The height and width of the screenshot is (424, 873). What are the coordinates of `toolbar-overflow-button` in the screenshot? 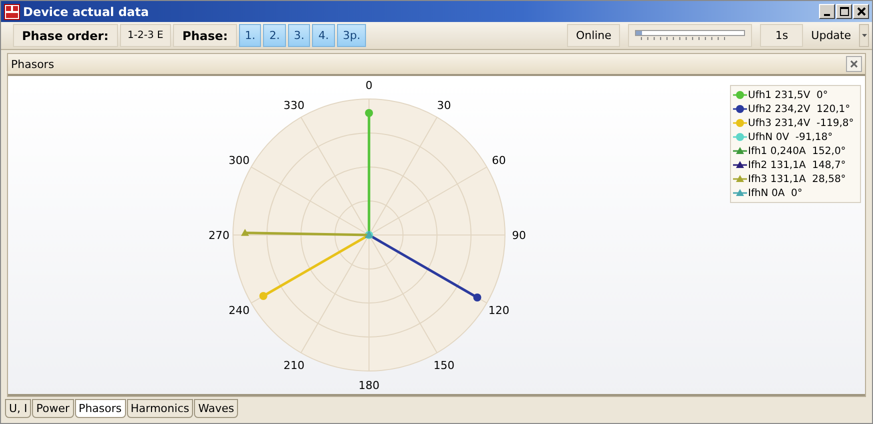 It's located at (864, 35).